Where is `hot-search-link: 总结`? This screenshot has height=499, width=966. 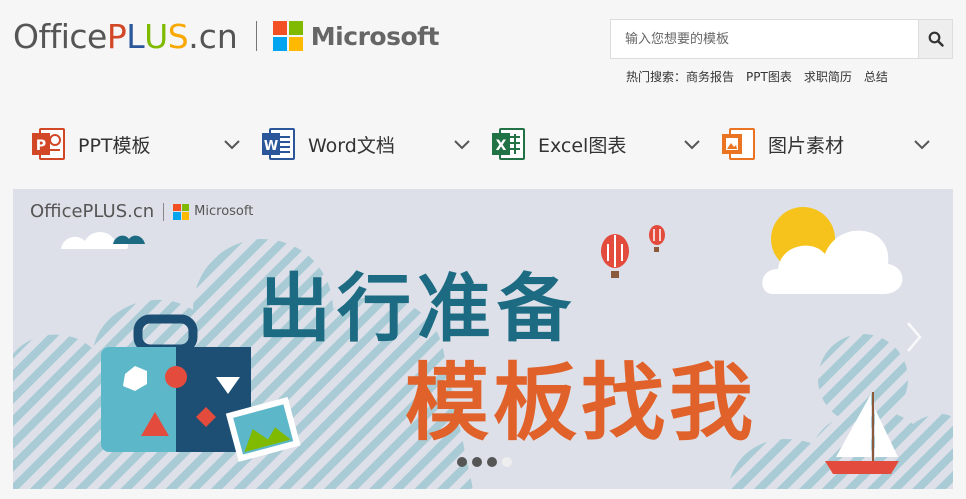 hot-search-link: 总结 is located at coordinates (876, 76).